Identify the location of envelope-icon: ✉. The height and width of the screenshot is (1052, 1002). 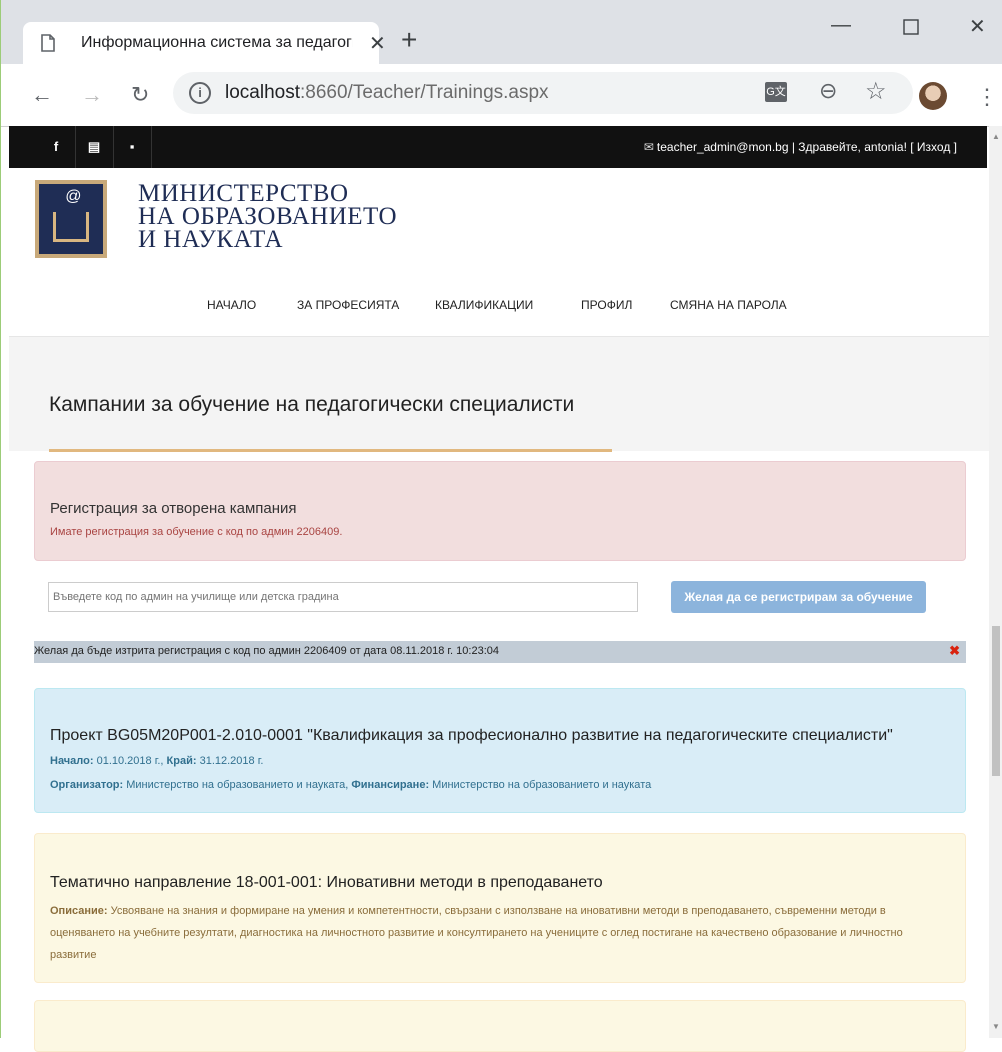
(648, 147).